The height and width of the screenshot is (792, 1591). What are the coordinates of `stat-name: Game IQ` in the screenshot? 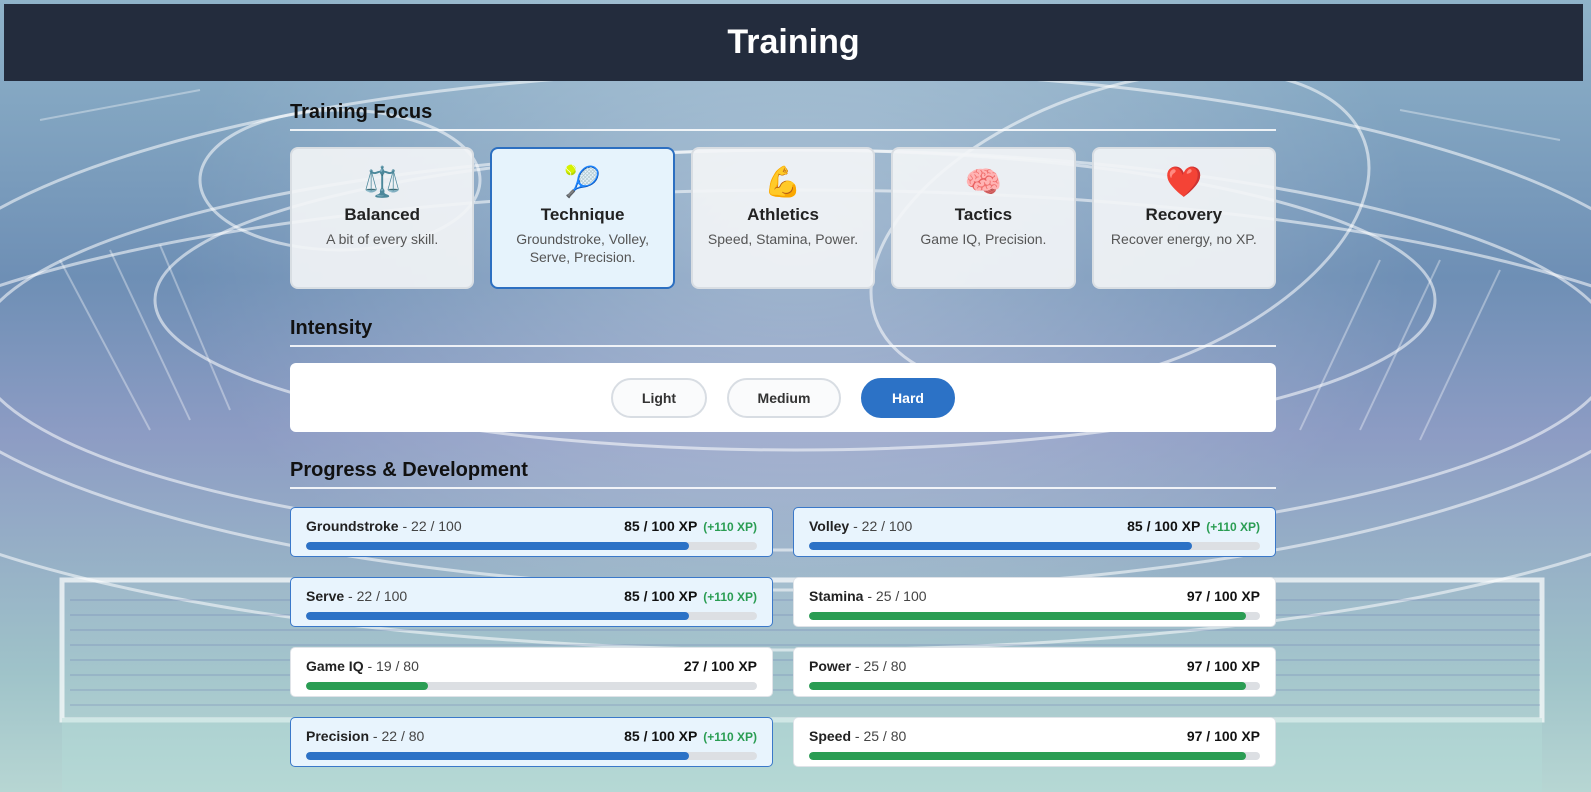 It's located at (335, 666).